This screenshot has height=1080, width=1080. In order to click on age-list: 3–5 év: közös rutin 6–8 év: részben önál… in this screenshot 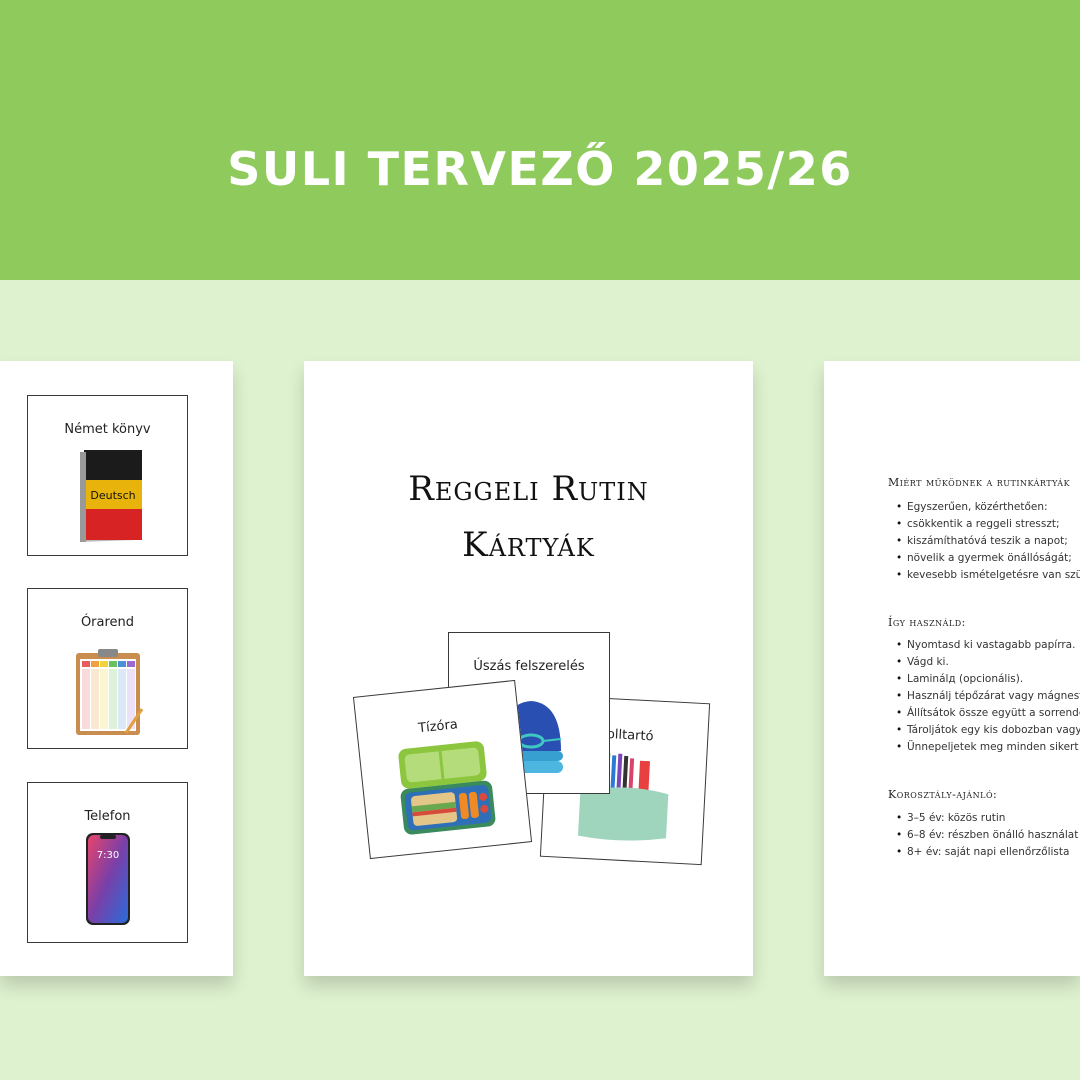, I will do `click(987, 837)`.